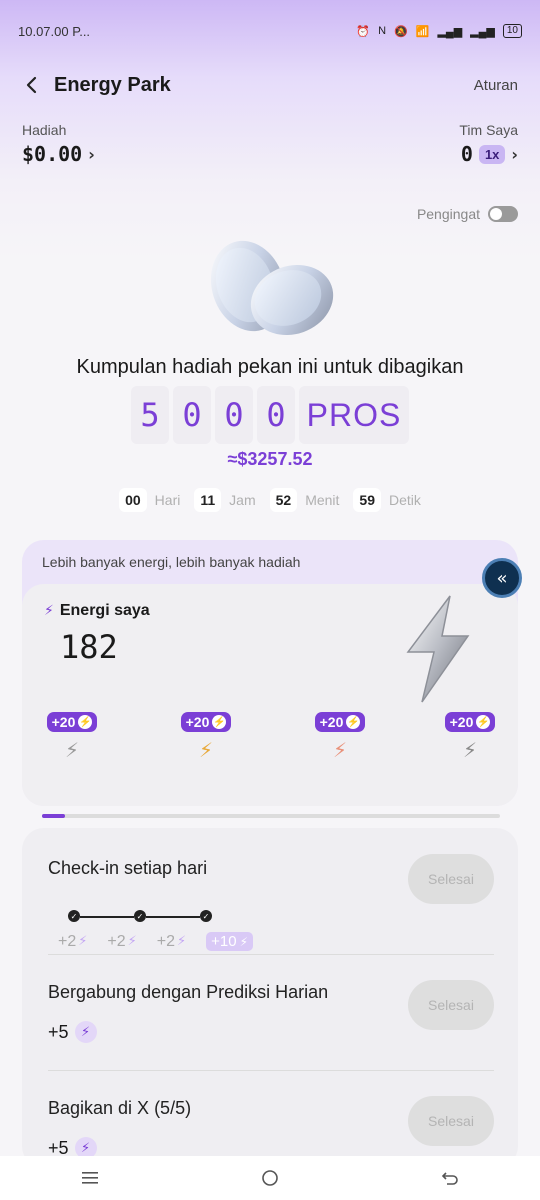 Image resolution: width=540 pixels, height=1200 pixels. What do you see at coordinates (104, 610) in the screenshot?
I see `energy-label: Energi saya` at bounding box center [104, 610].